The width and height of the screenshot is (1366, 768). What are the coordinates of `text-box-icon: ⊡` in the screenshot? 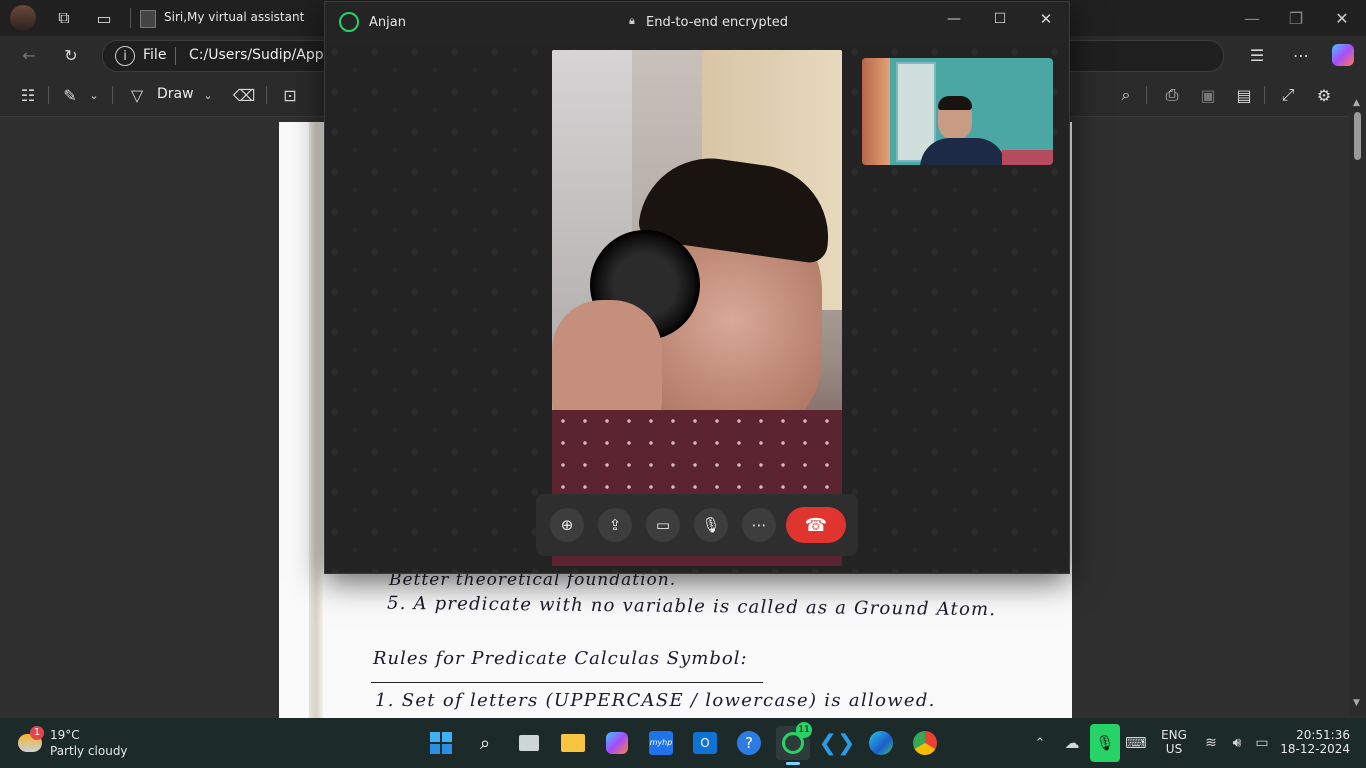 It's located at (290, 95).